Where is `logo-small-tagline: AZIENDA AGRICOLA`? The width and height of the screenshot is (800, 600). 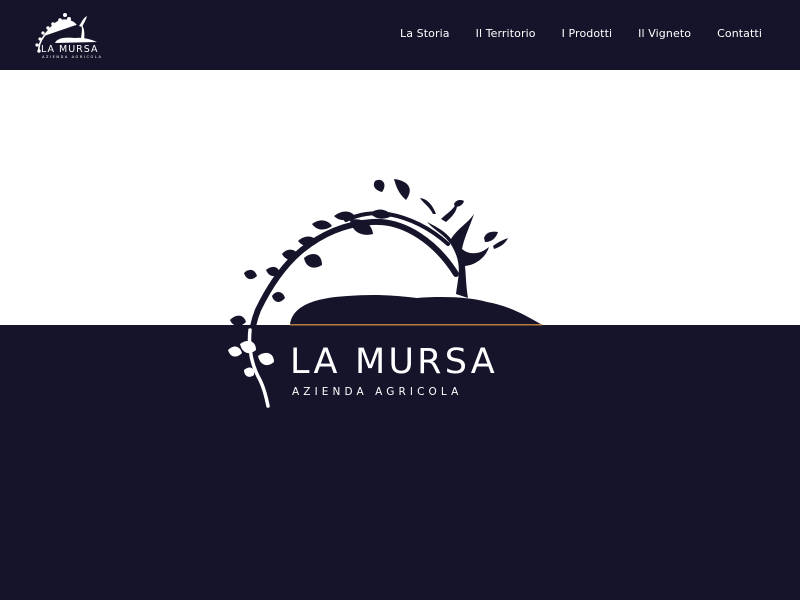 logo-small-tagline: AZIENDA AGRICOLA is located at coordinates (72, 57).